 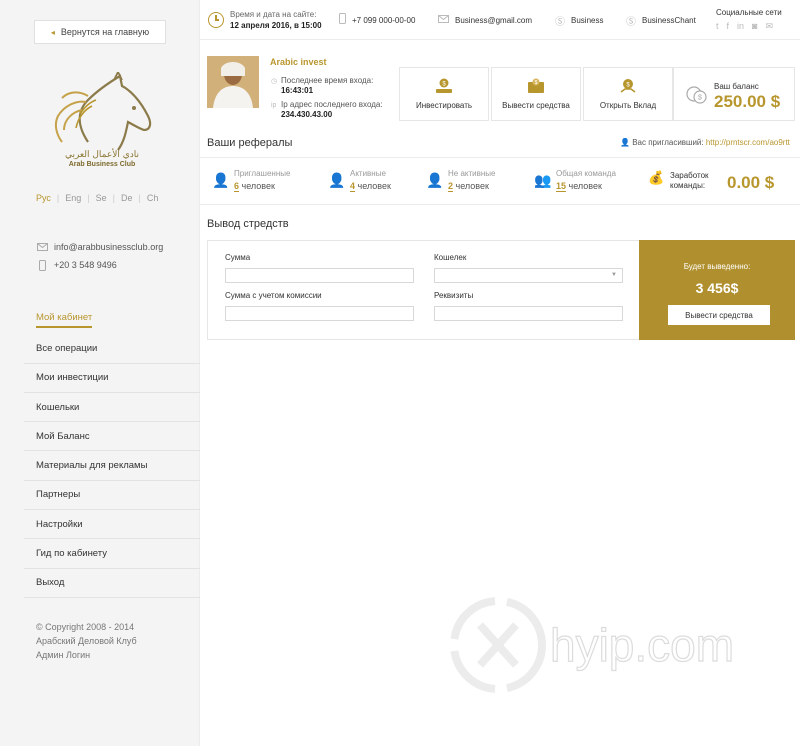 I want to click on amount-input, so click(x=319, y=275).